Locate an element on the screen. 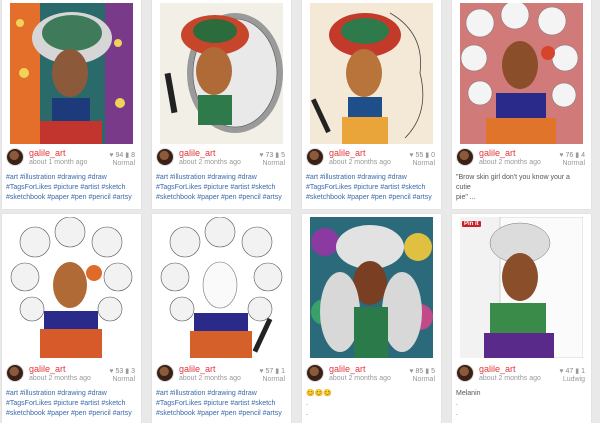  likes-count: 55 is located at coordinates (419, 155).